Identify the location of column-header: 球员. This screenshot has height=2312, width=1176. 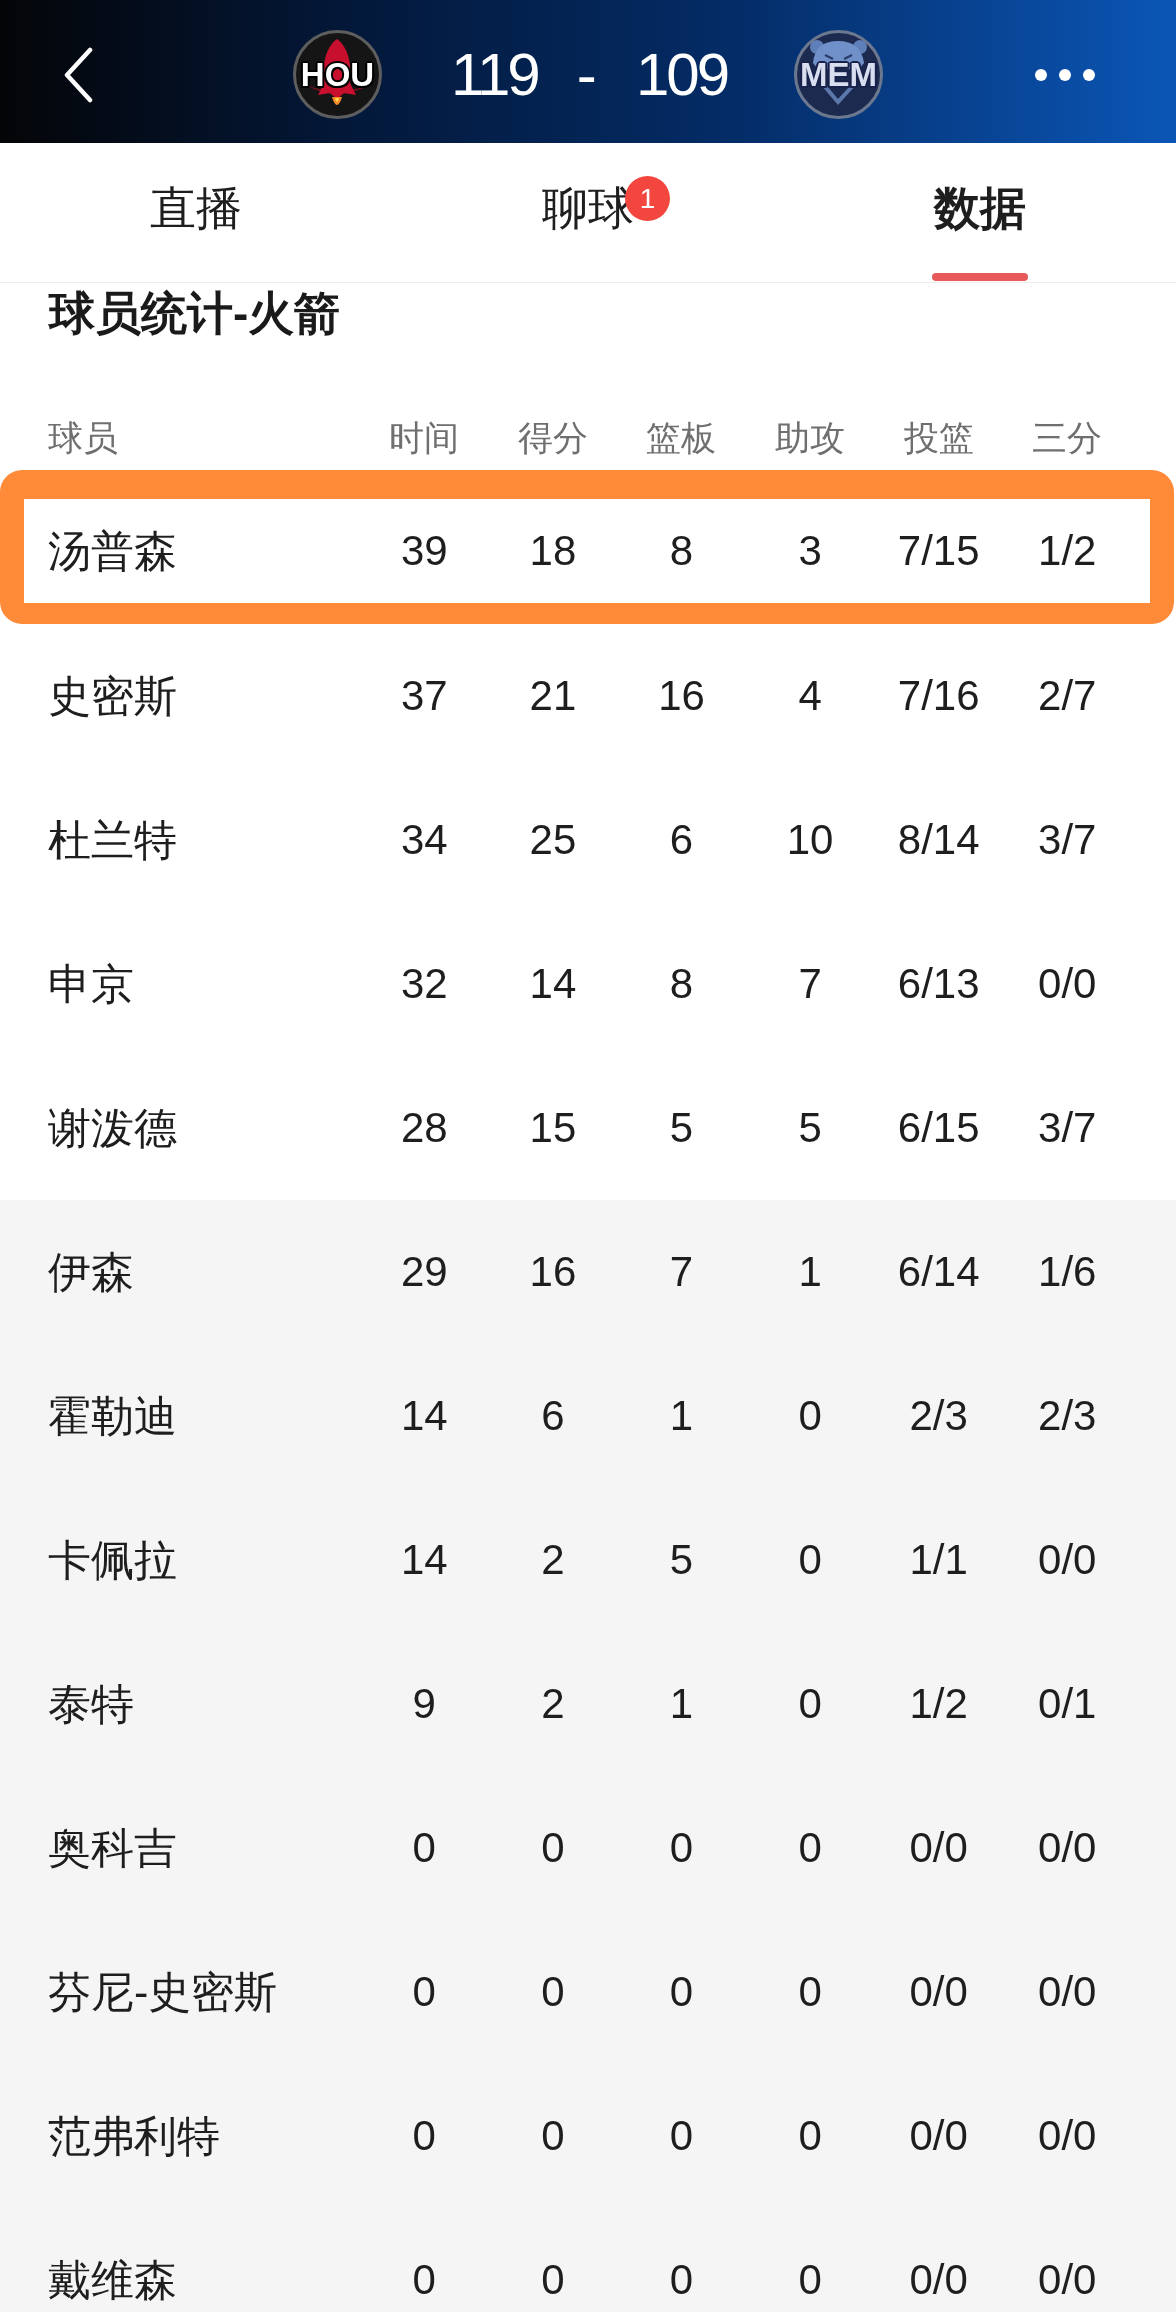
(83, 438).